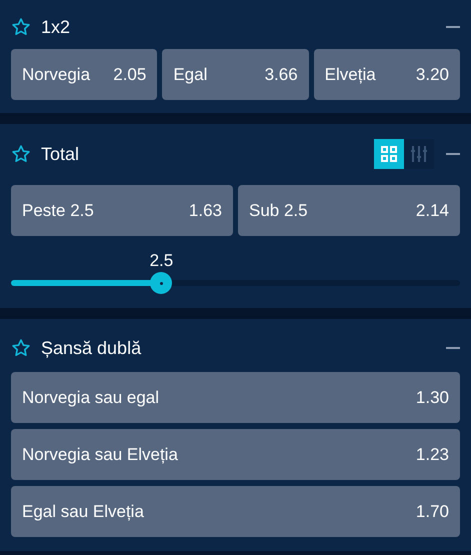 Image resolution: width=471 pixels, height=555 pixels. Describe the element at coordinates (235, 283) in the screenshot. I see `slider` at that location.